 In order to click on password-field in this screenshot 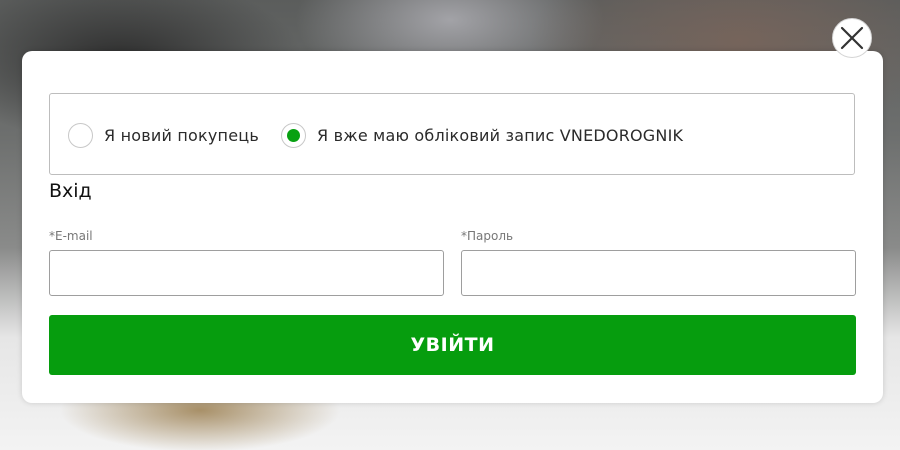, I will do `click(658, 273)`.